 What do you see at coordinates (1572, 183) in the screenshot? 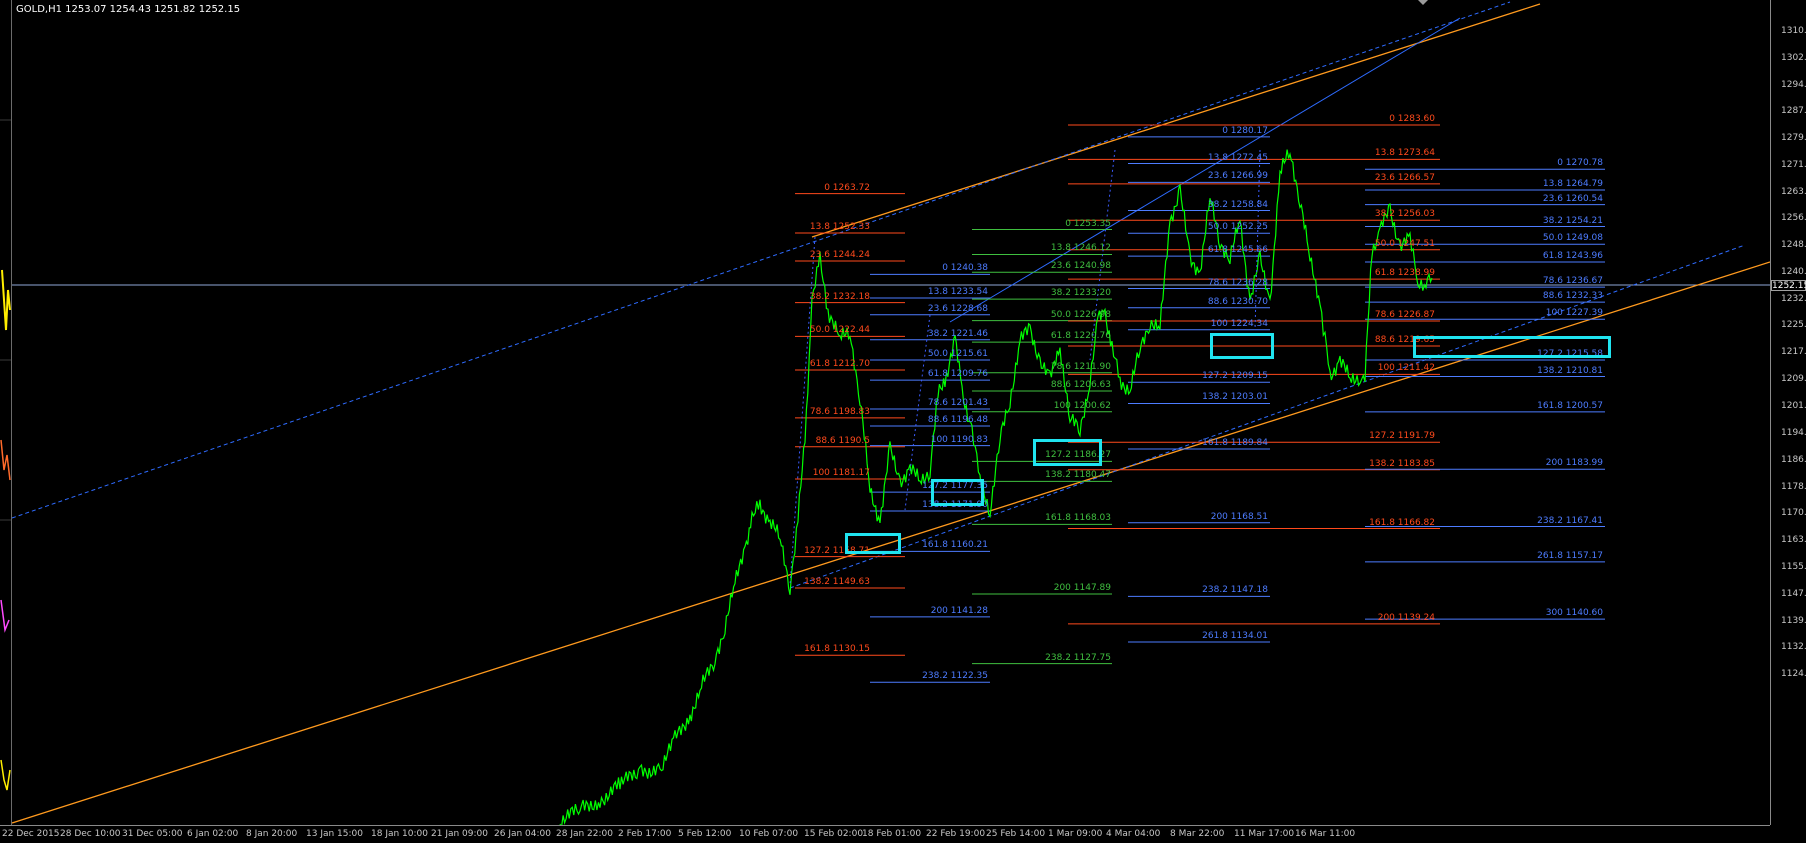
I see `fib-level-label: 13.8 1264.79` at bounding box center [1572, 183].